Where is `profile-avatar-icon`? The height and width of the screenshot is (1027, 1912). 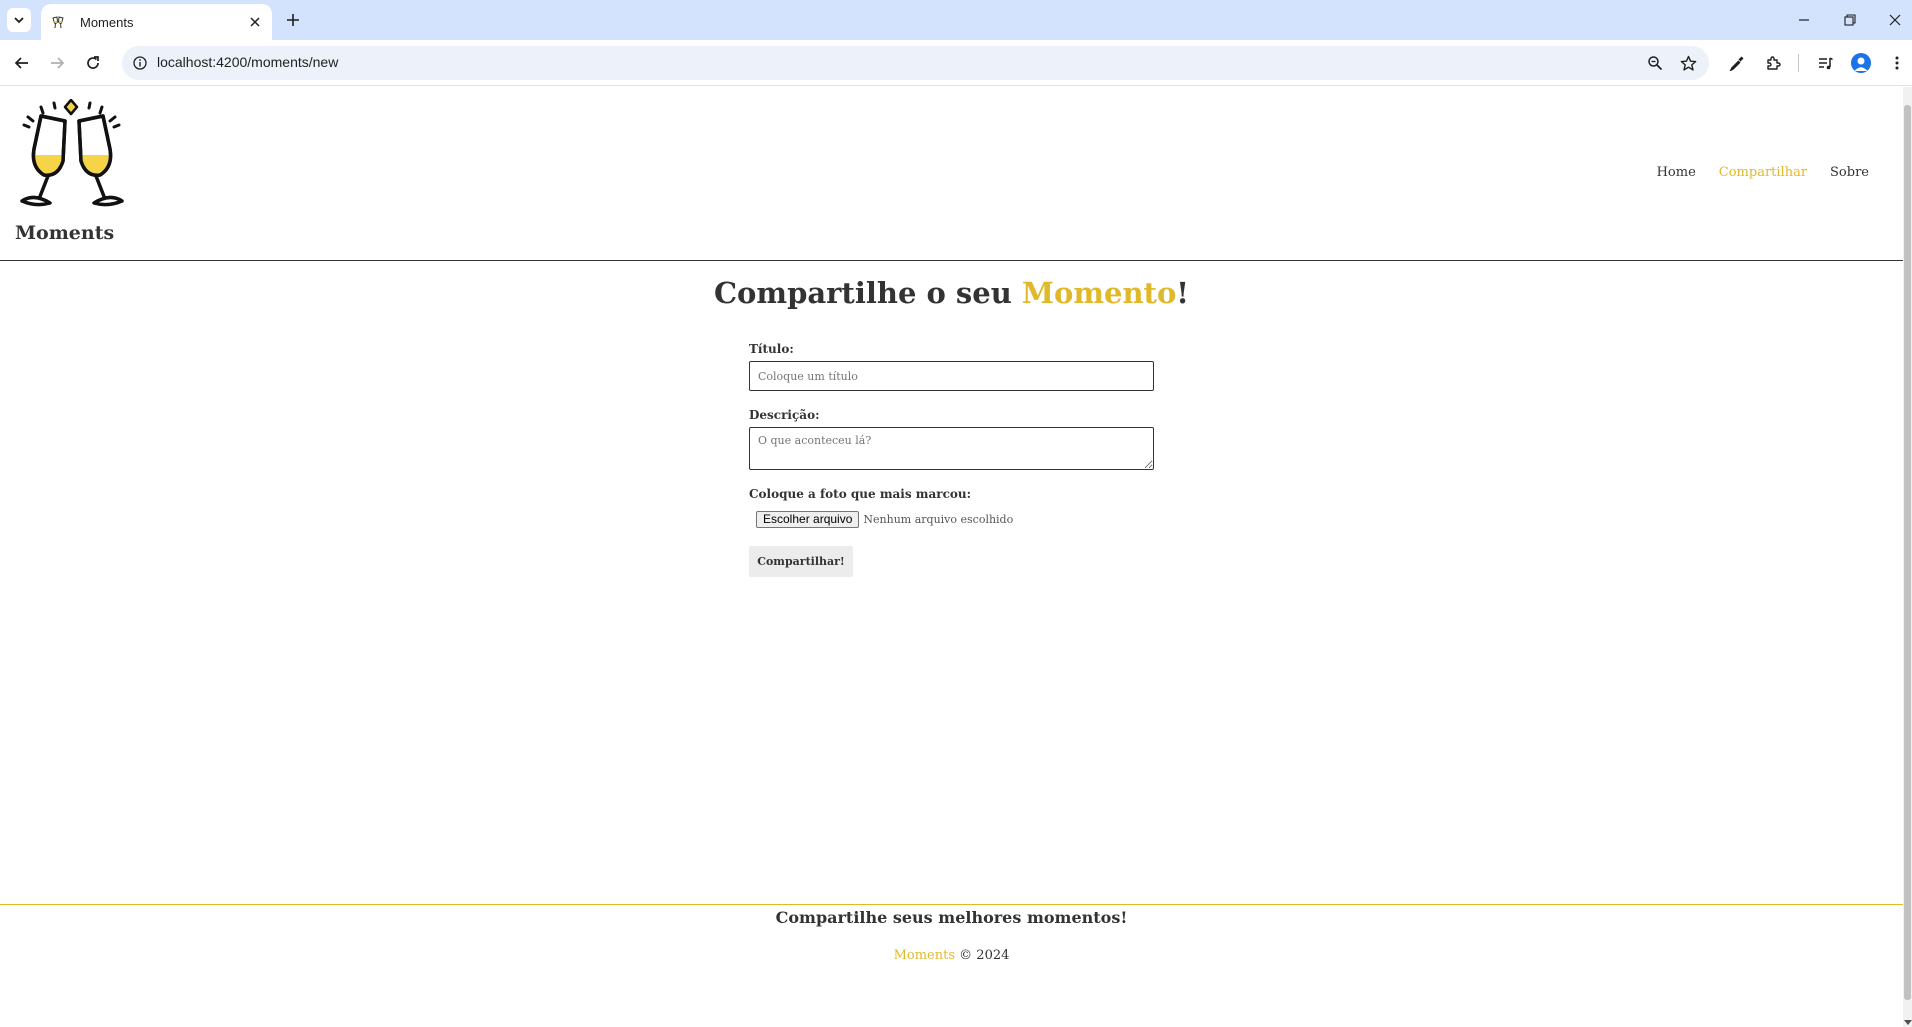 profile-avatar-icon is located at coordinates (1861, 63).